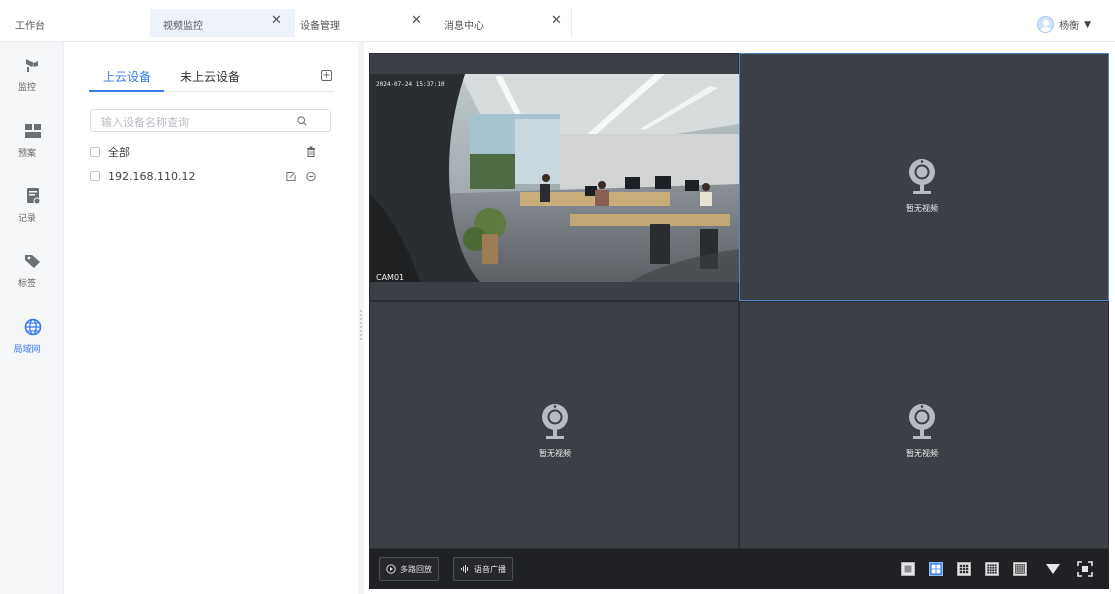 This screenshot has width=1115, height=594. Describe the element at coordinates (936, 569) in the screenshot. I see `layout-4-button` at that location.